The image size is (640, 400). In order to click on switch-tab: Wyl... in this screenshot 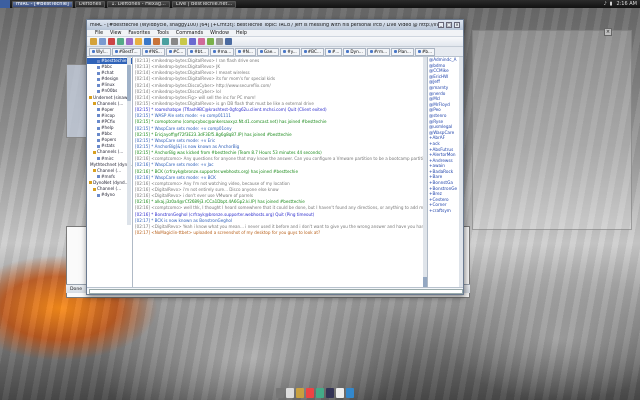, I will do `click(100, 51)`.